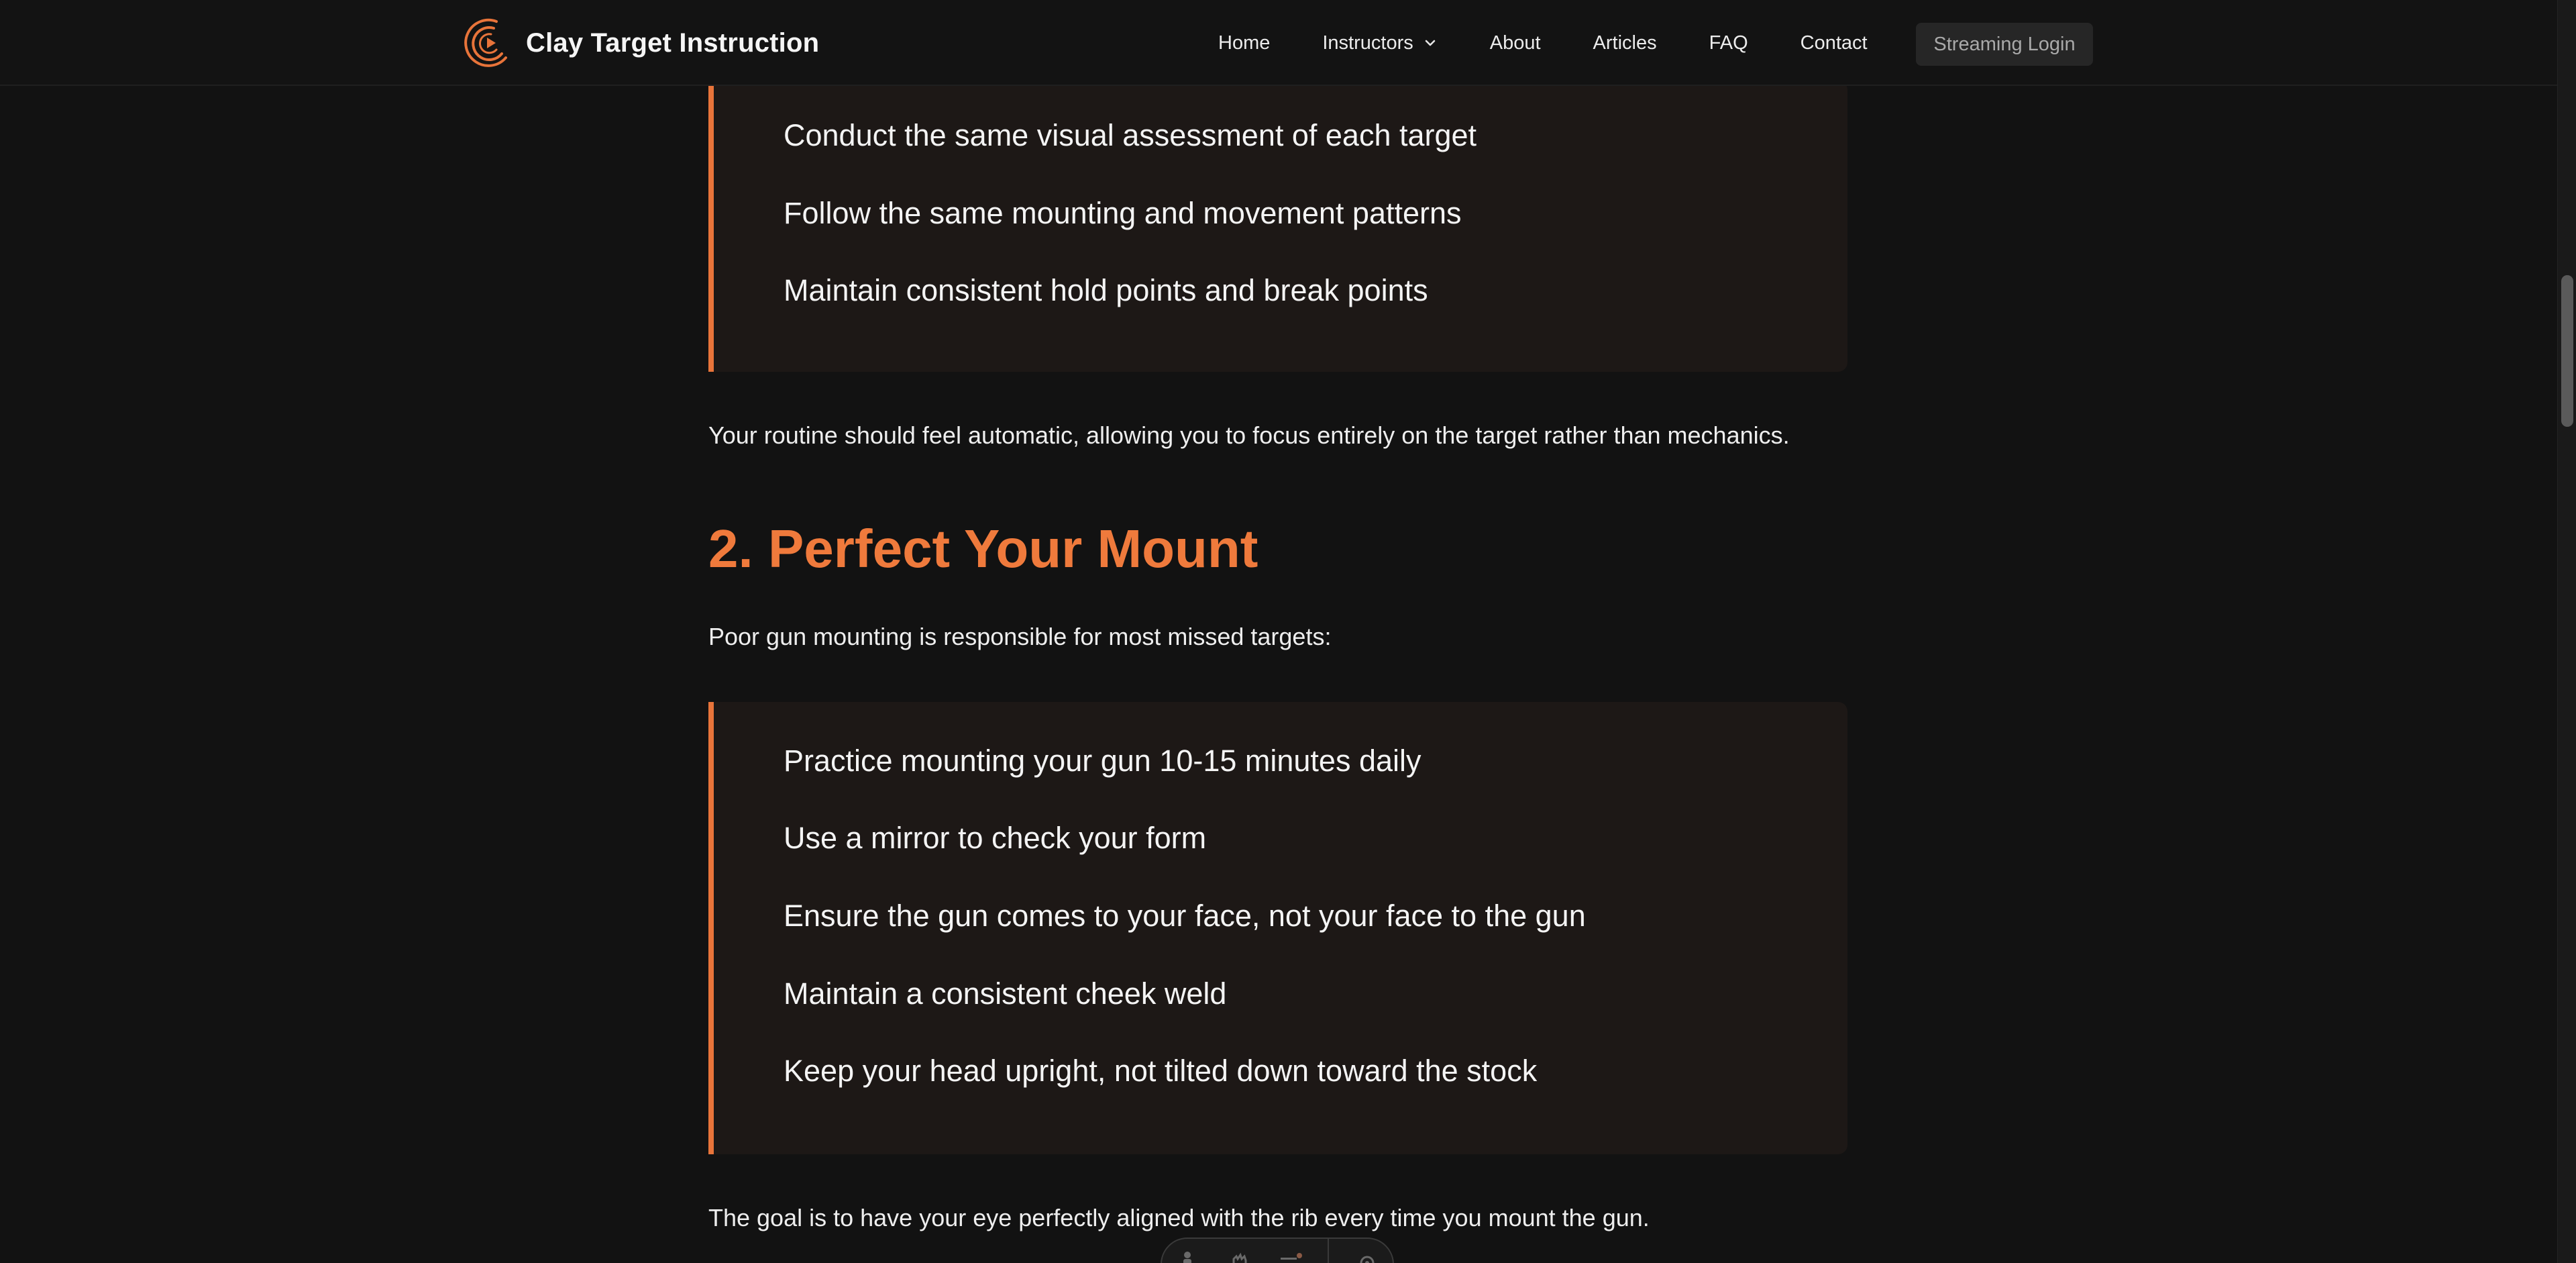 The width and height of the screenshot is (2576, 1263). What do you see at coordinates (1005, 993) in the screenshot?
I see `list-item: Maintain a consistent cheek weld` at bounding box center [1005, 993].